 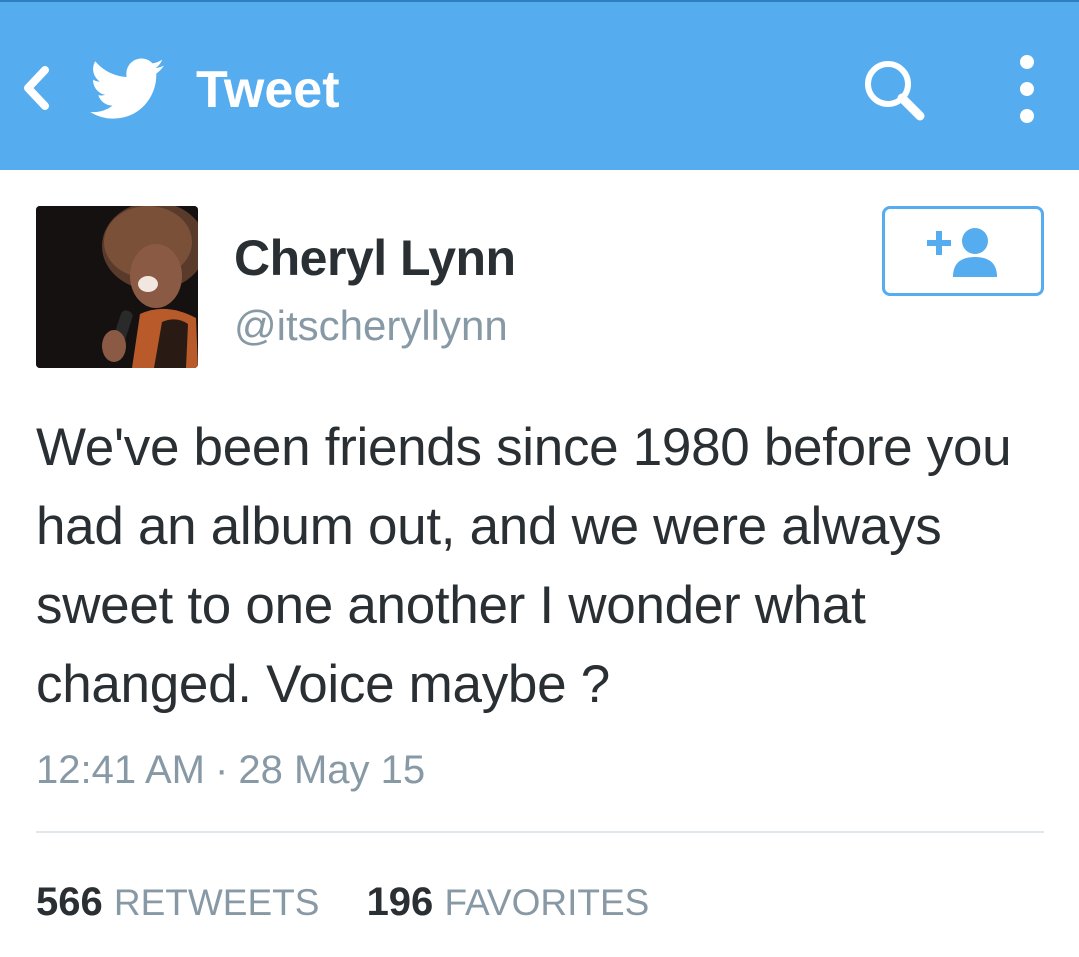 What do you see at coordinates (121, 770) in the screenshot?
I see `tweet-time: 12:41 AM` at bounding box center [121, 770].